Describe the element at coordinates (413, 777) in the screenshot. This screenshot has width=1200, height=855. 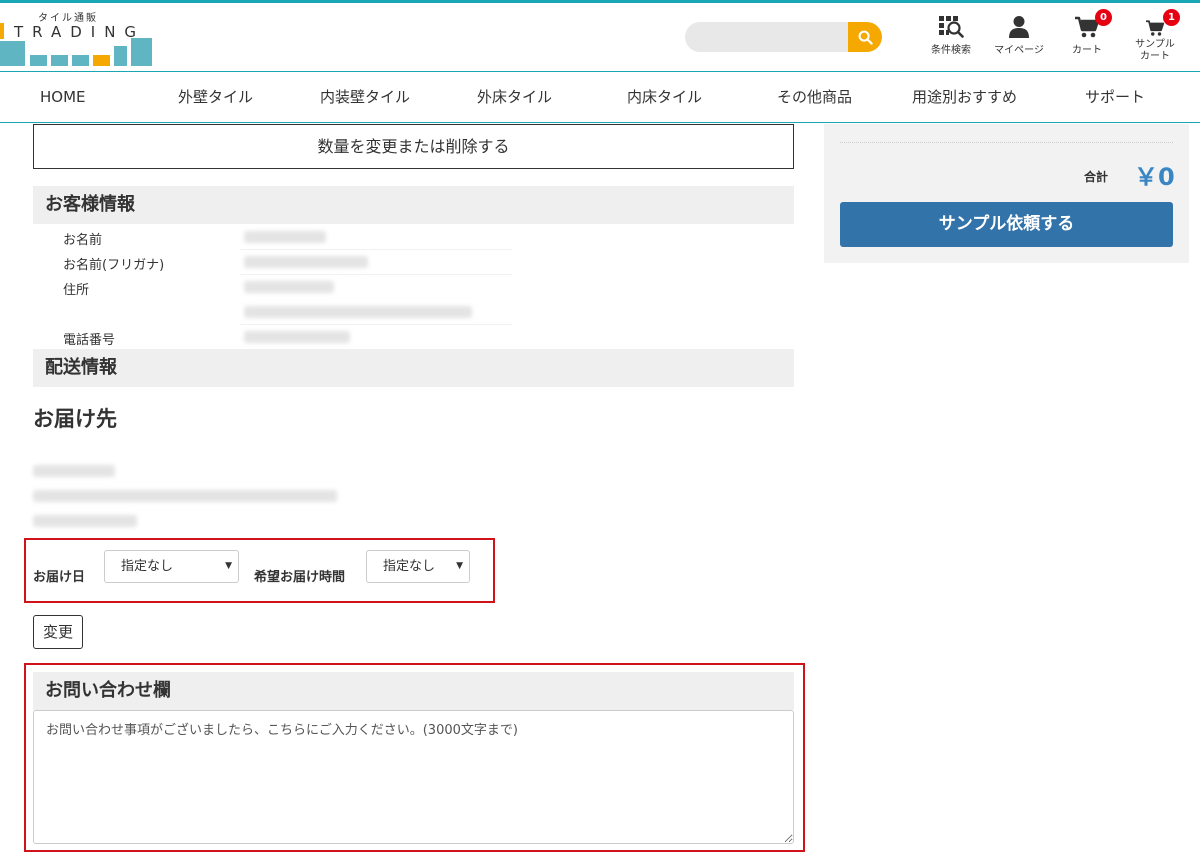
I see `inquiry-textarea` at that location.